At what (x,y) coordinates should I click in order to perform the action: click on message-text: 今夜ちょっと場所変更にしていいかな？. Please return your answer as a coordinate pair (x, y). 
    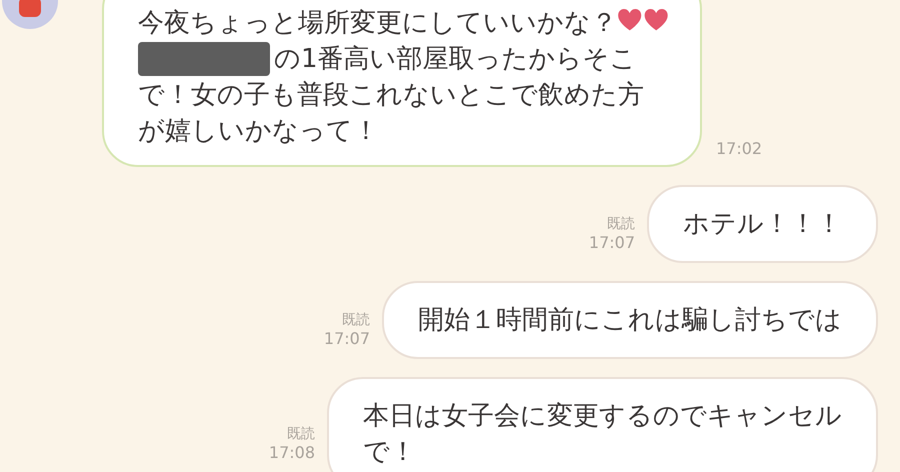
    Looking at the image, I should click on (377, 23).